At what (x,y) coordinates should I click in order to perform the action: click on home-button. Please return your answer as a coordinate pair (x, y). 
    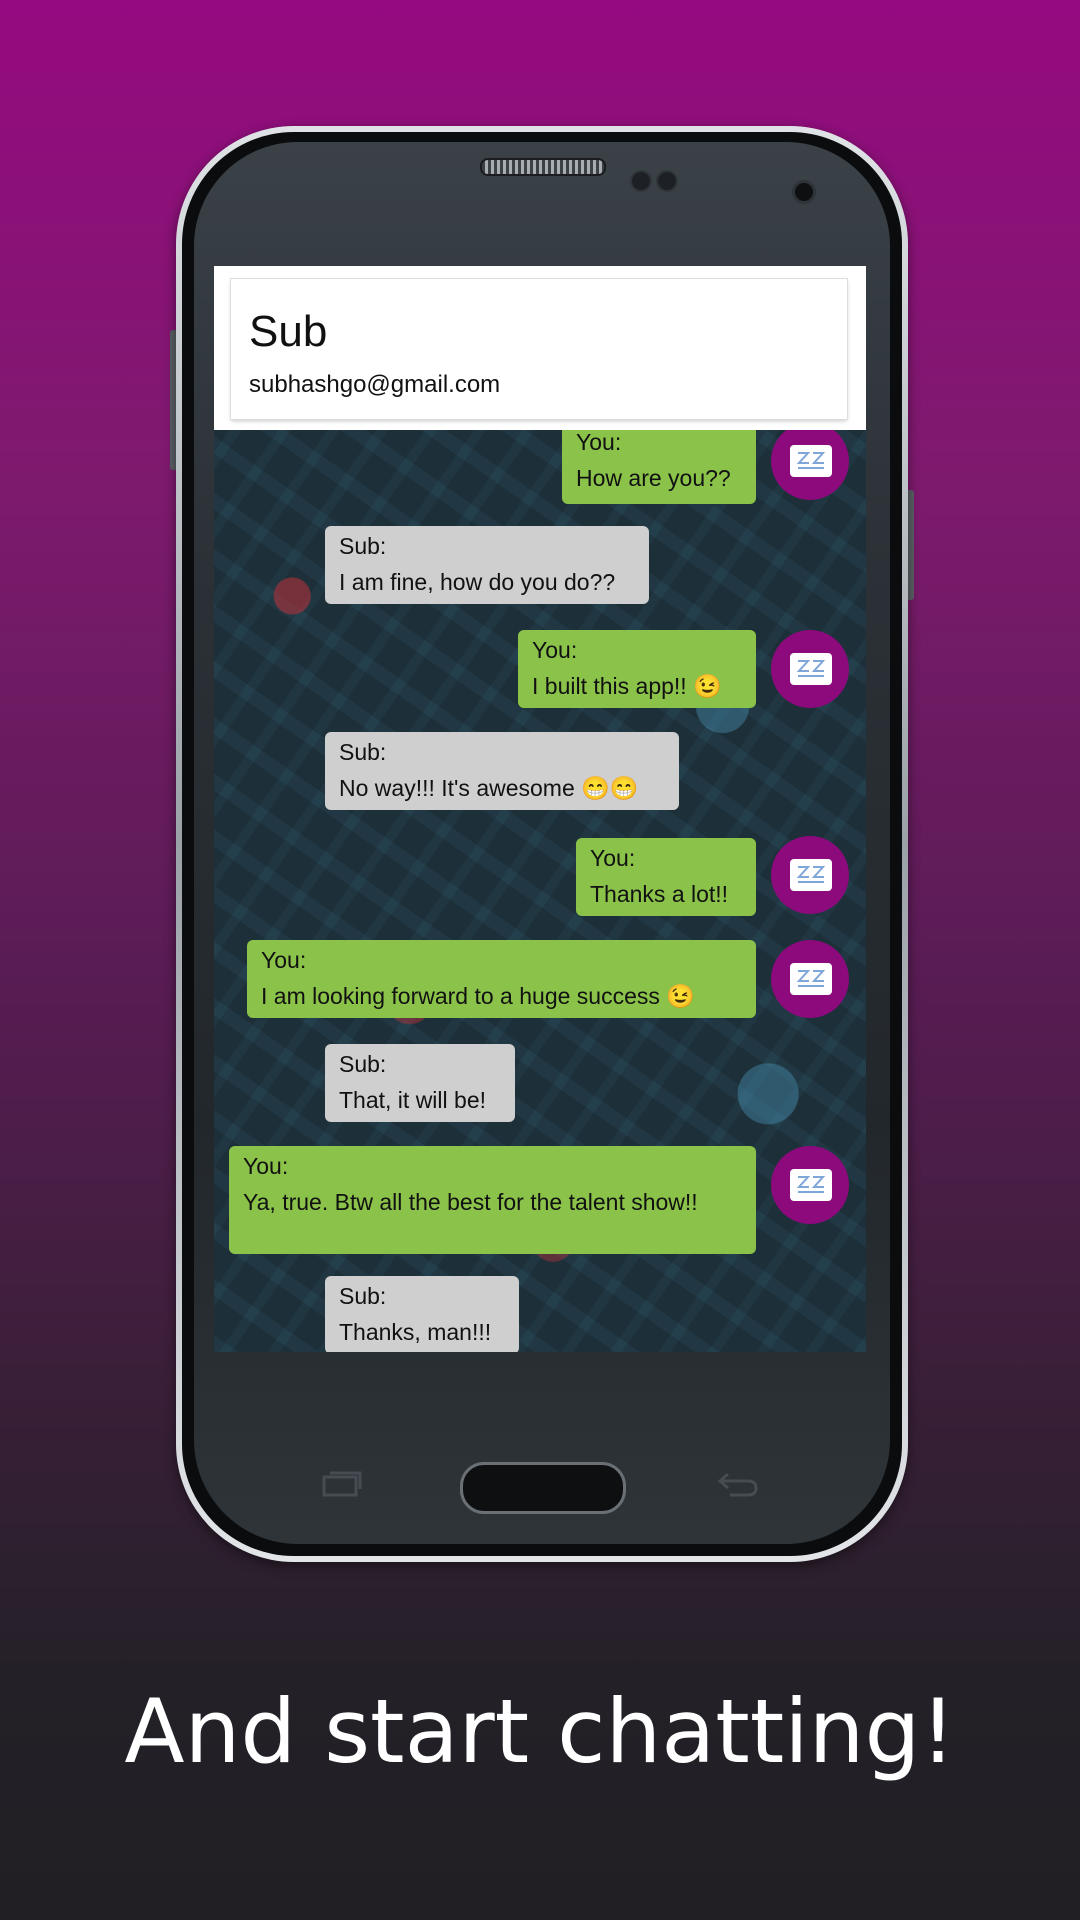
    Looking at the image, I should click on (543, 1488).